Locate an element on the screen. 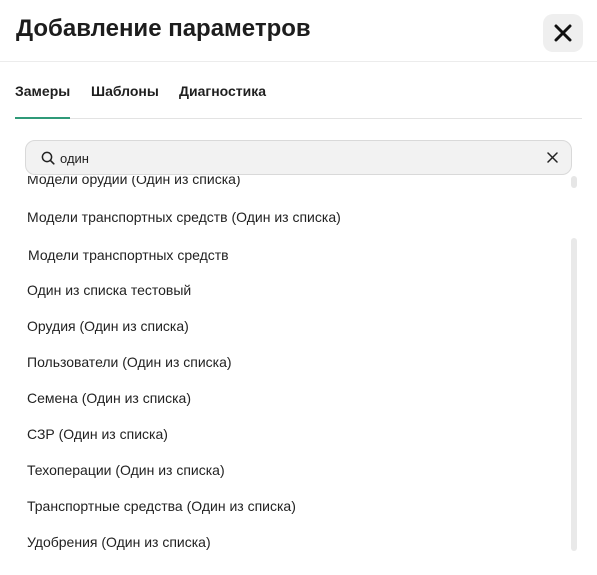 The width and height of the screenshot is (597, 575). list-item: Пользователи (Один из списка) is located at coordinates (129, 362).